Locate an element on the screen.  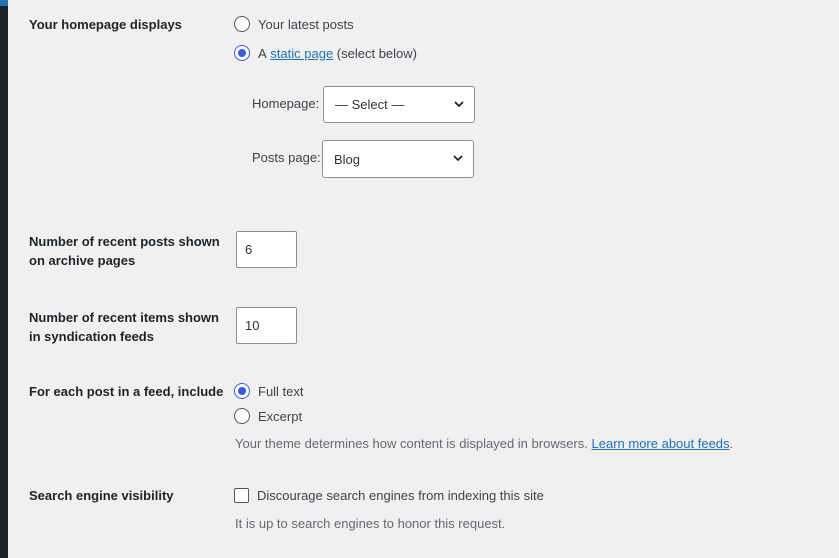
excerpt-option: Excerpt is located at coordinates (268, 416).